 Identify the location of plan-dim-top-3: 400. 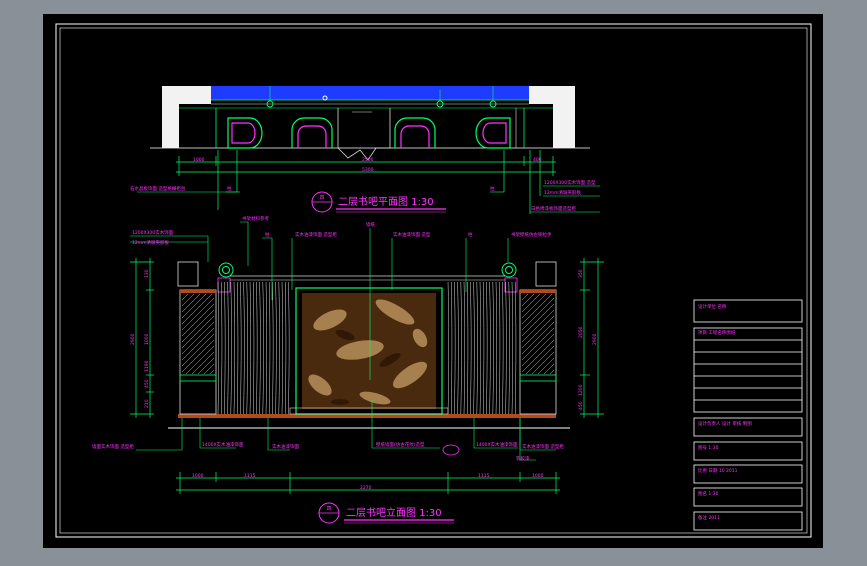
(537, 160).